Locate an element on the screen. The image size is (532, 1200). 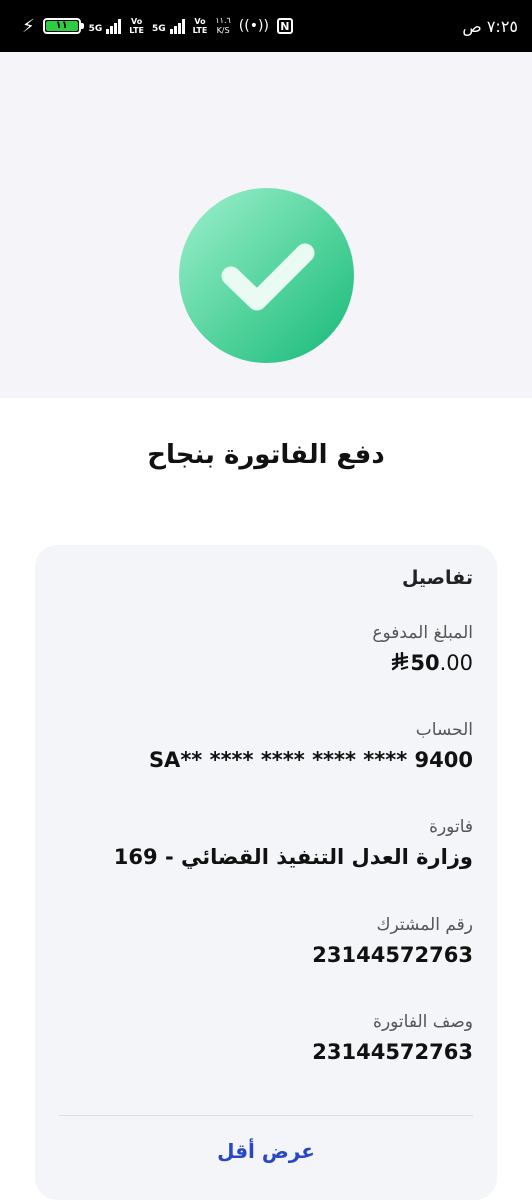
bill-value: 169 - وزارة العدل التنفيذ القضائي is located at coordinates (266, 857).